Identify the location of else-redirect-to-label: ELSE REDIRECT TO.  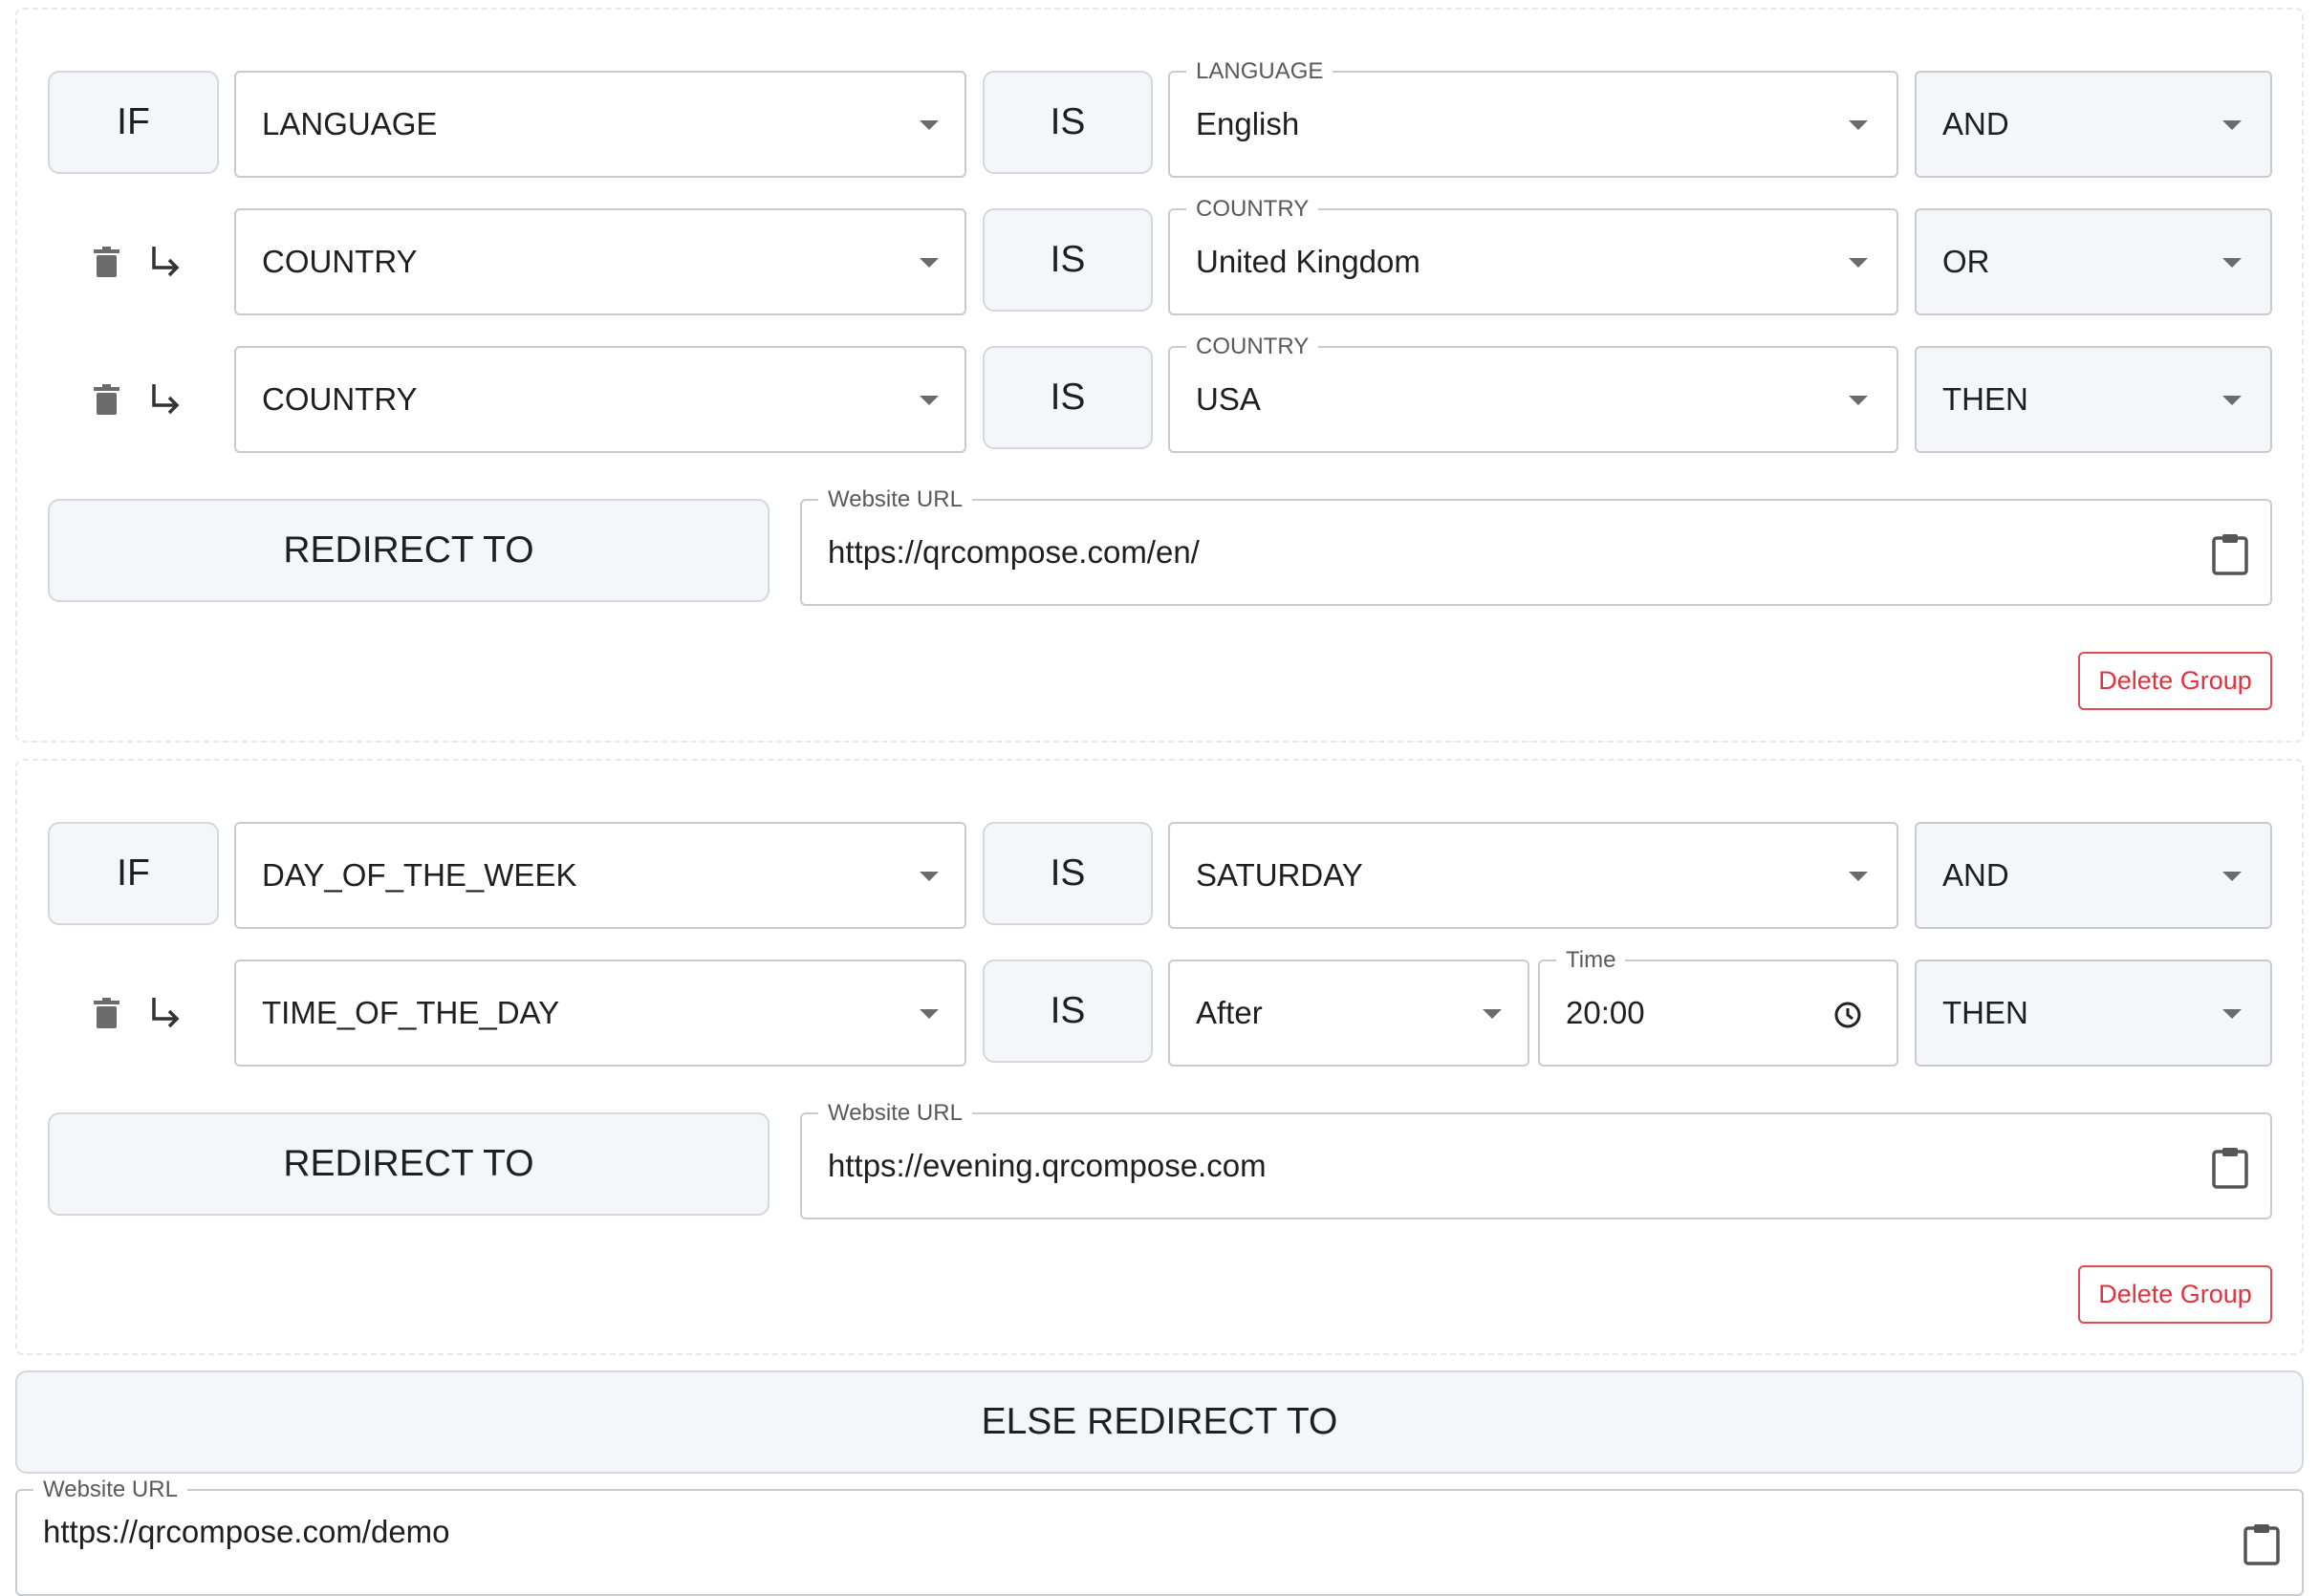
(1159, 1422).